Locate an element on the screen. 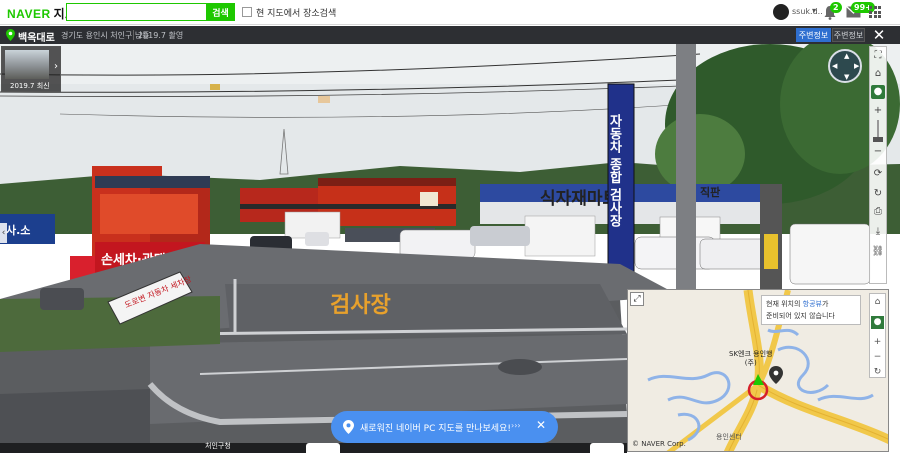 This screenshot has height=453, width=900. tooltip-text-end: 가 is located at coordinates (825, 304).